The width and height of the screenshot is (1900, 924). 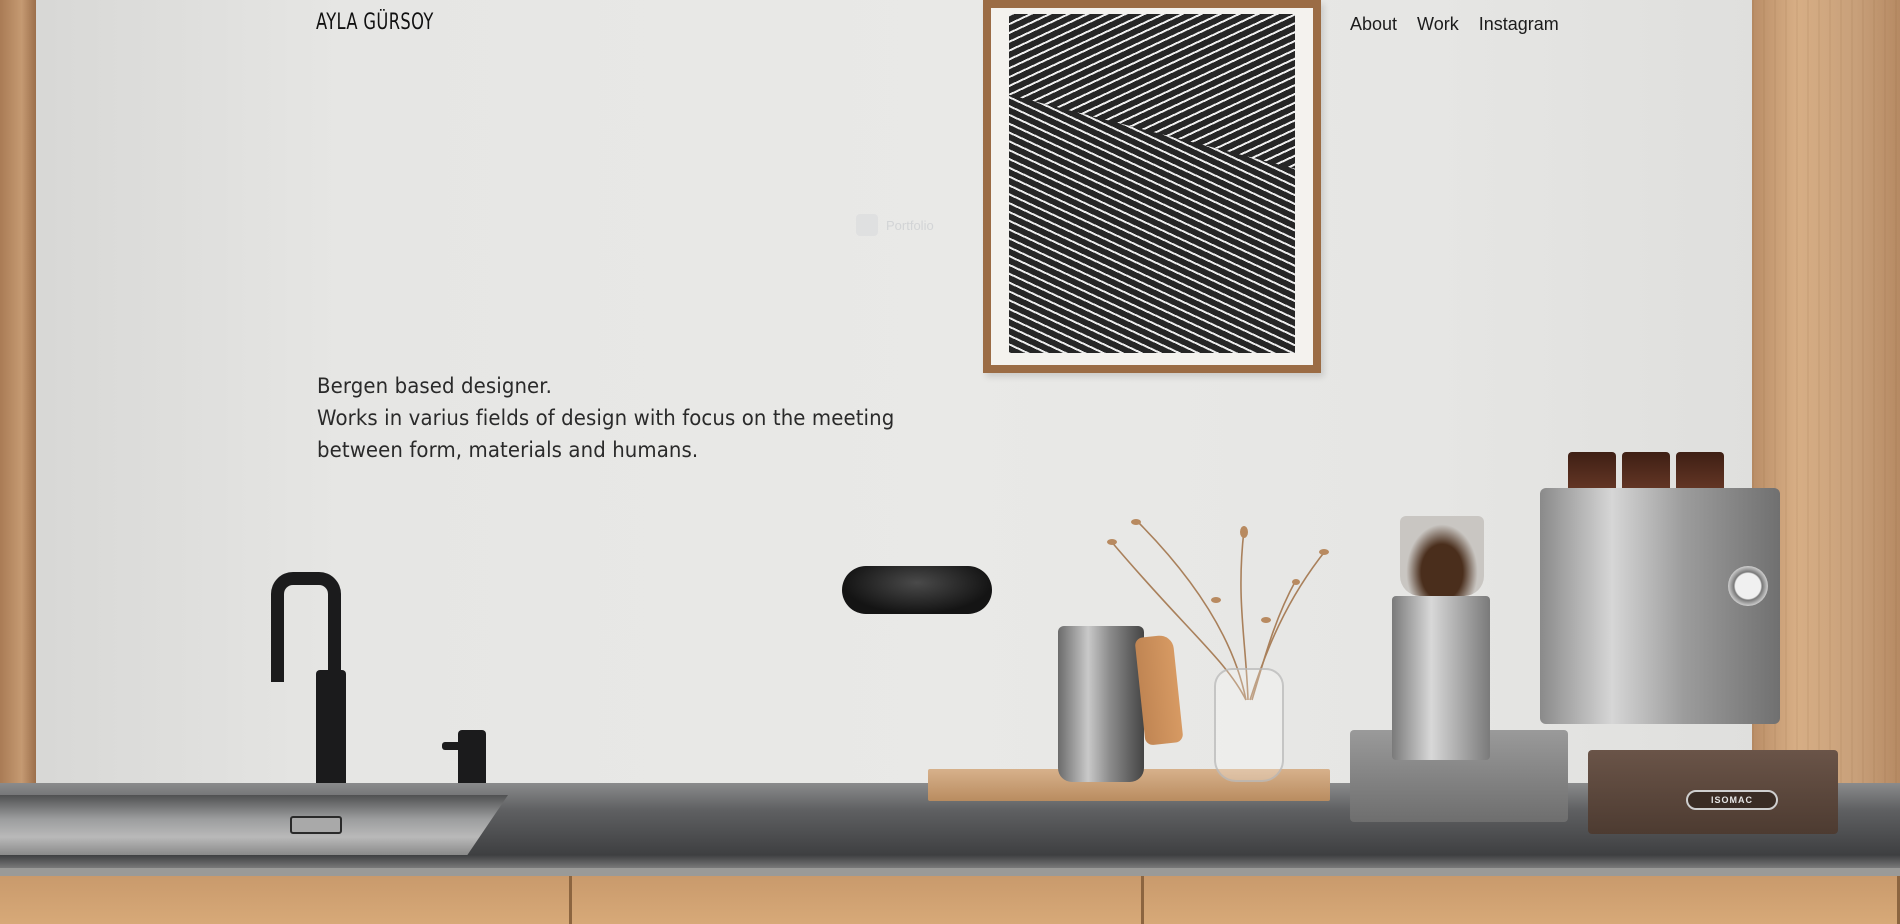 What do you see at coordinates (1748, 586) in the screenshot?
I see `pressure-gauge` at bounding box center [1748, 586].